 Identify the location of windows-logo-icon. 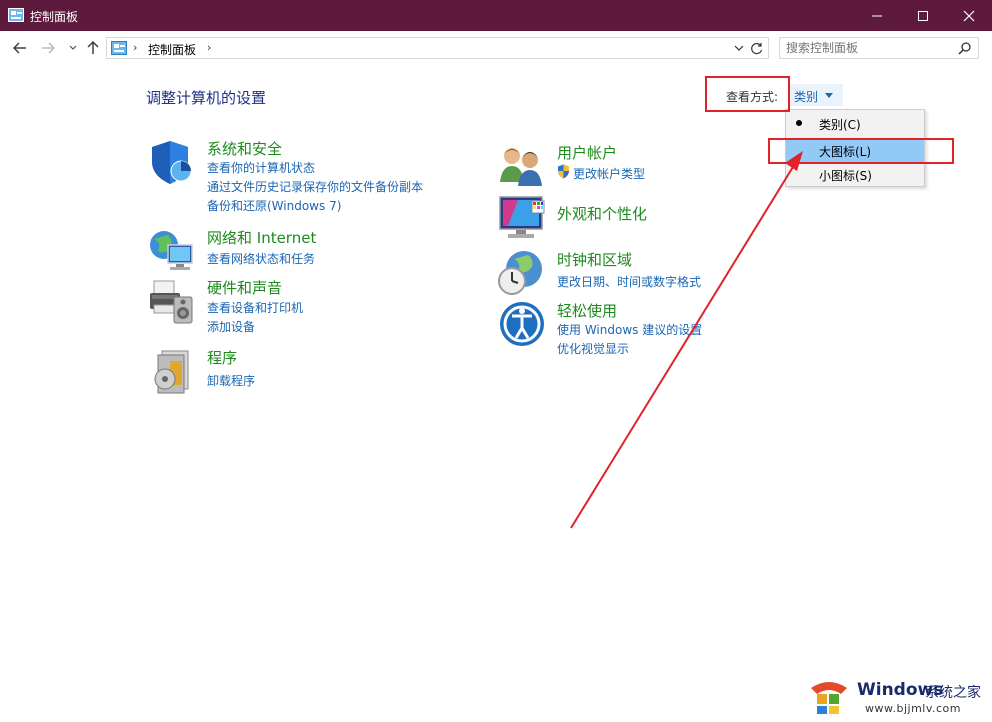
(829, 698).